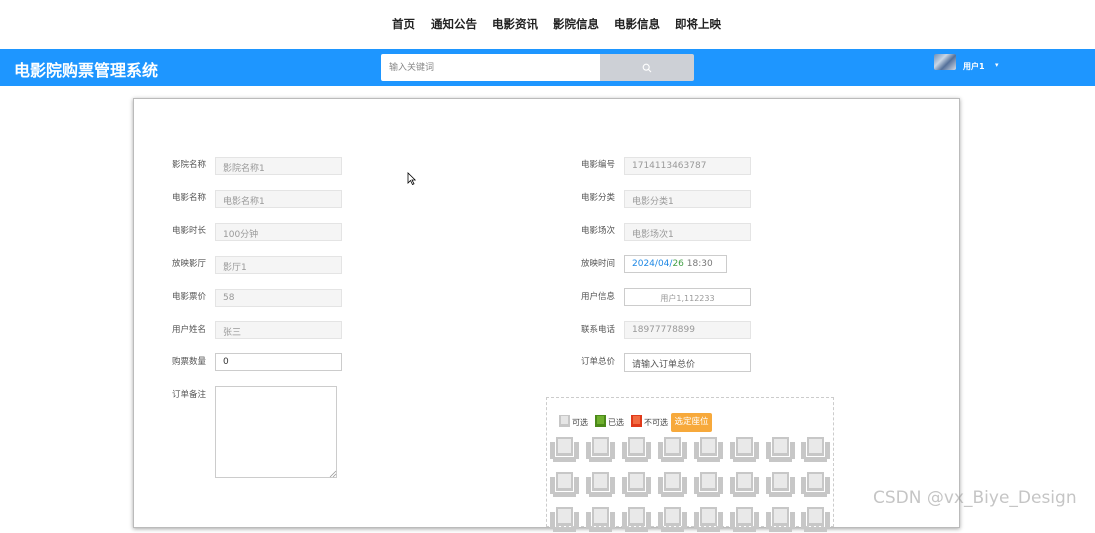 This screenshot has height=533, width=1095. What do you see at coordinates (663, 264) in the screenshot?
I see `show-date-month: 04` at bounding box center [663, 264].